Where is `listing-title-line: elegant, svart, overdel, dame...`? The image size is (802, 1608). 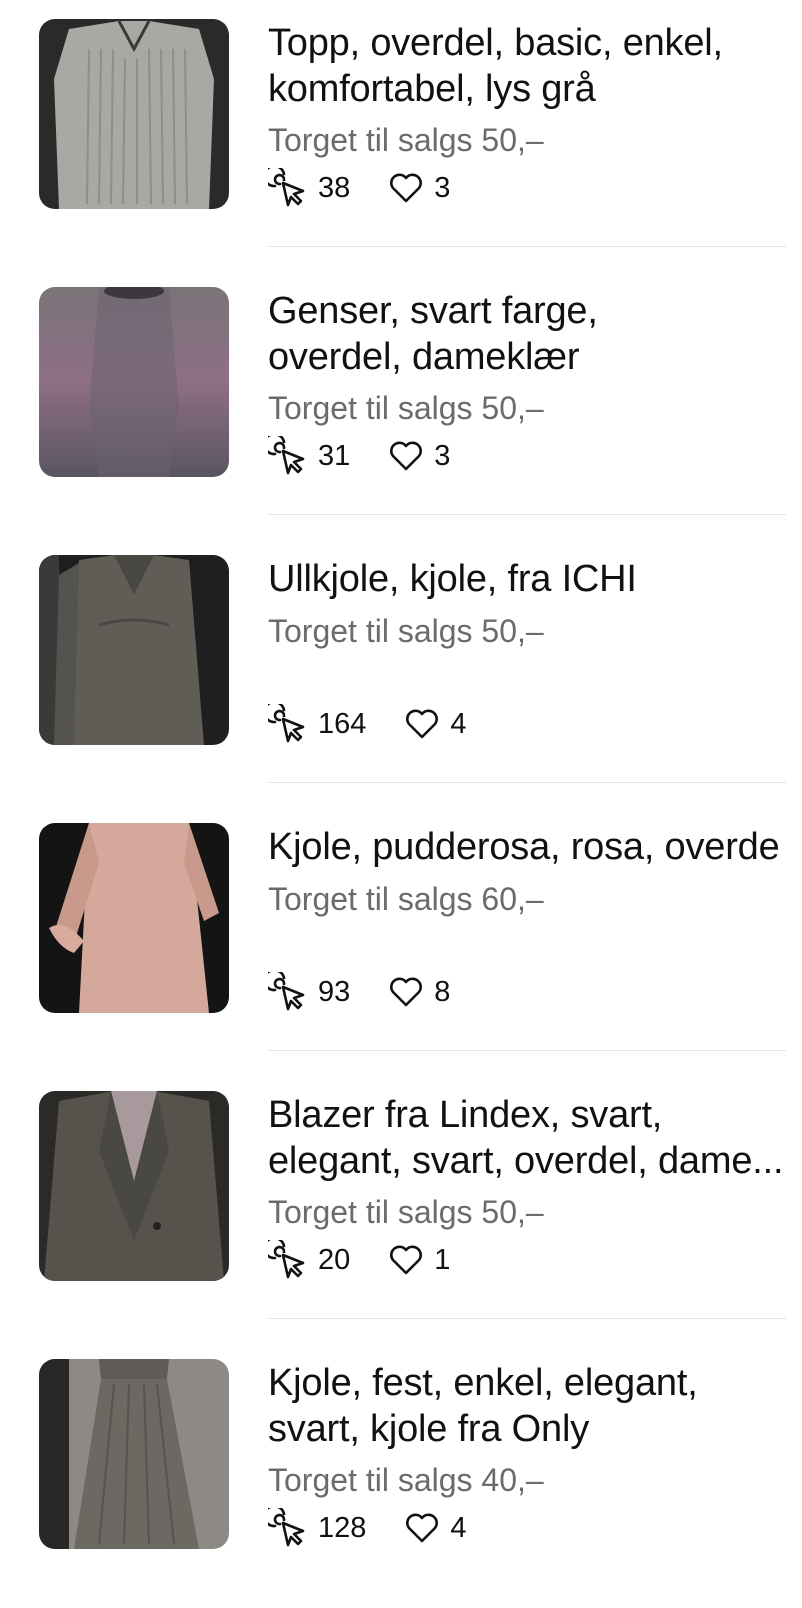 listing-title-line: elegant, svart, overdel, dame... is located at coordinates (526, 1161).